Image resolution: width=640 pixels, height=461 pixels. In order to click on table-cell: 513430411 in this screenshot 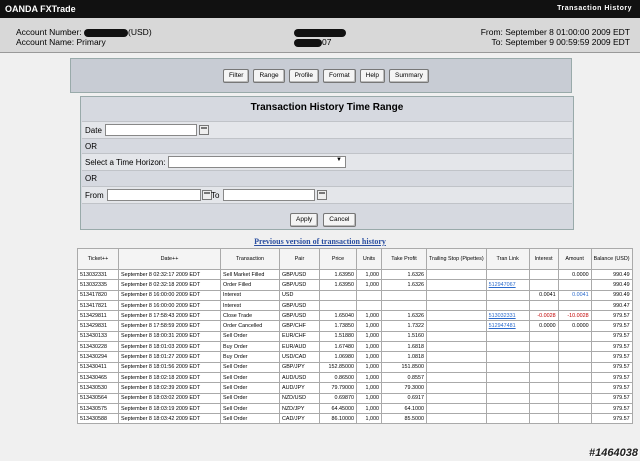, I will do `click(98, 367)`.